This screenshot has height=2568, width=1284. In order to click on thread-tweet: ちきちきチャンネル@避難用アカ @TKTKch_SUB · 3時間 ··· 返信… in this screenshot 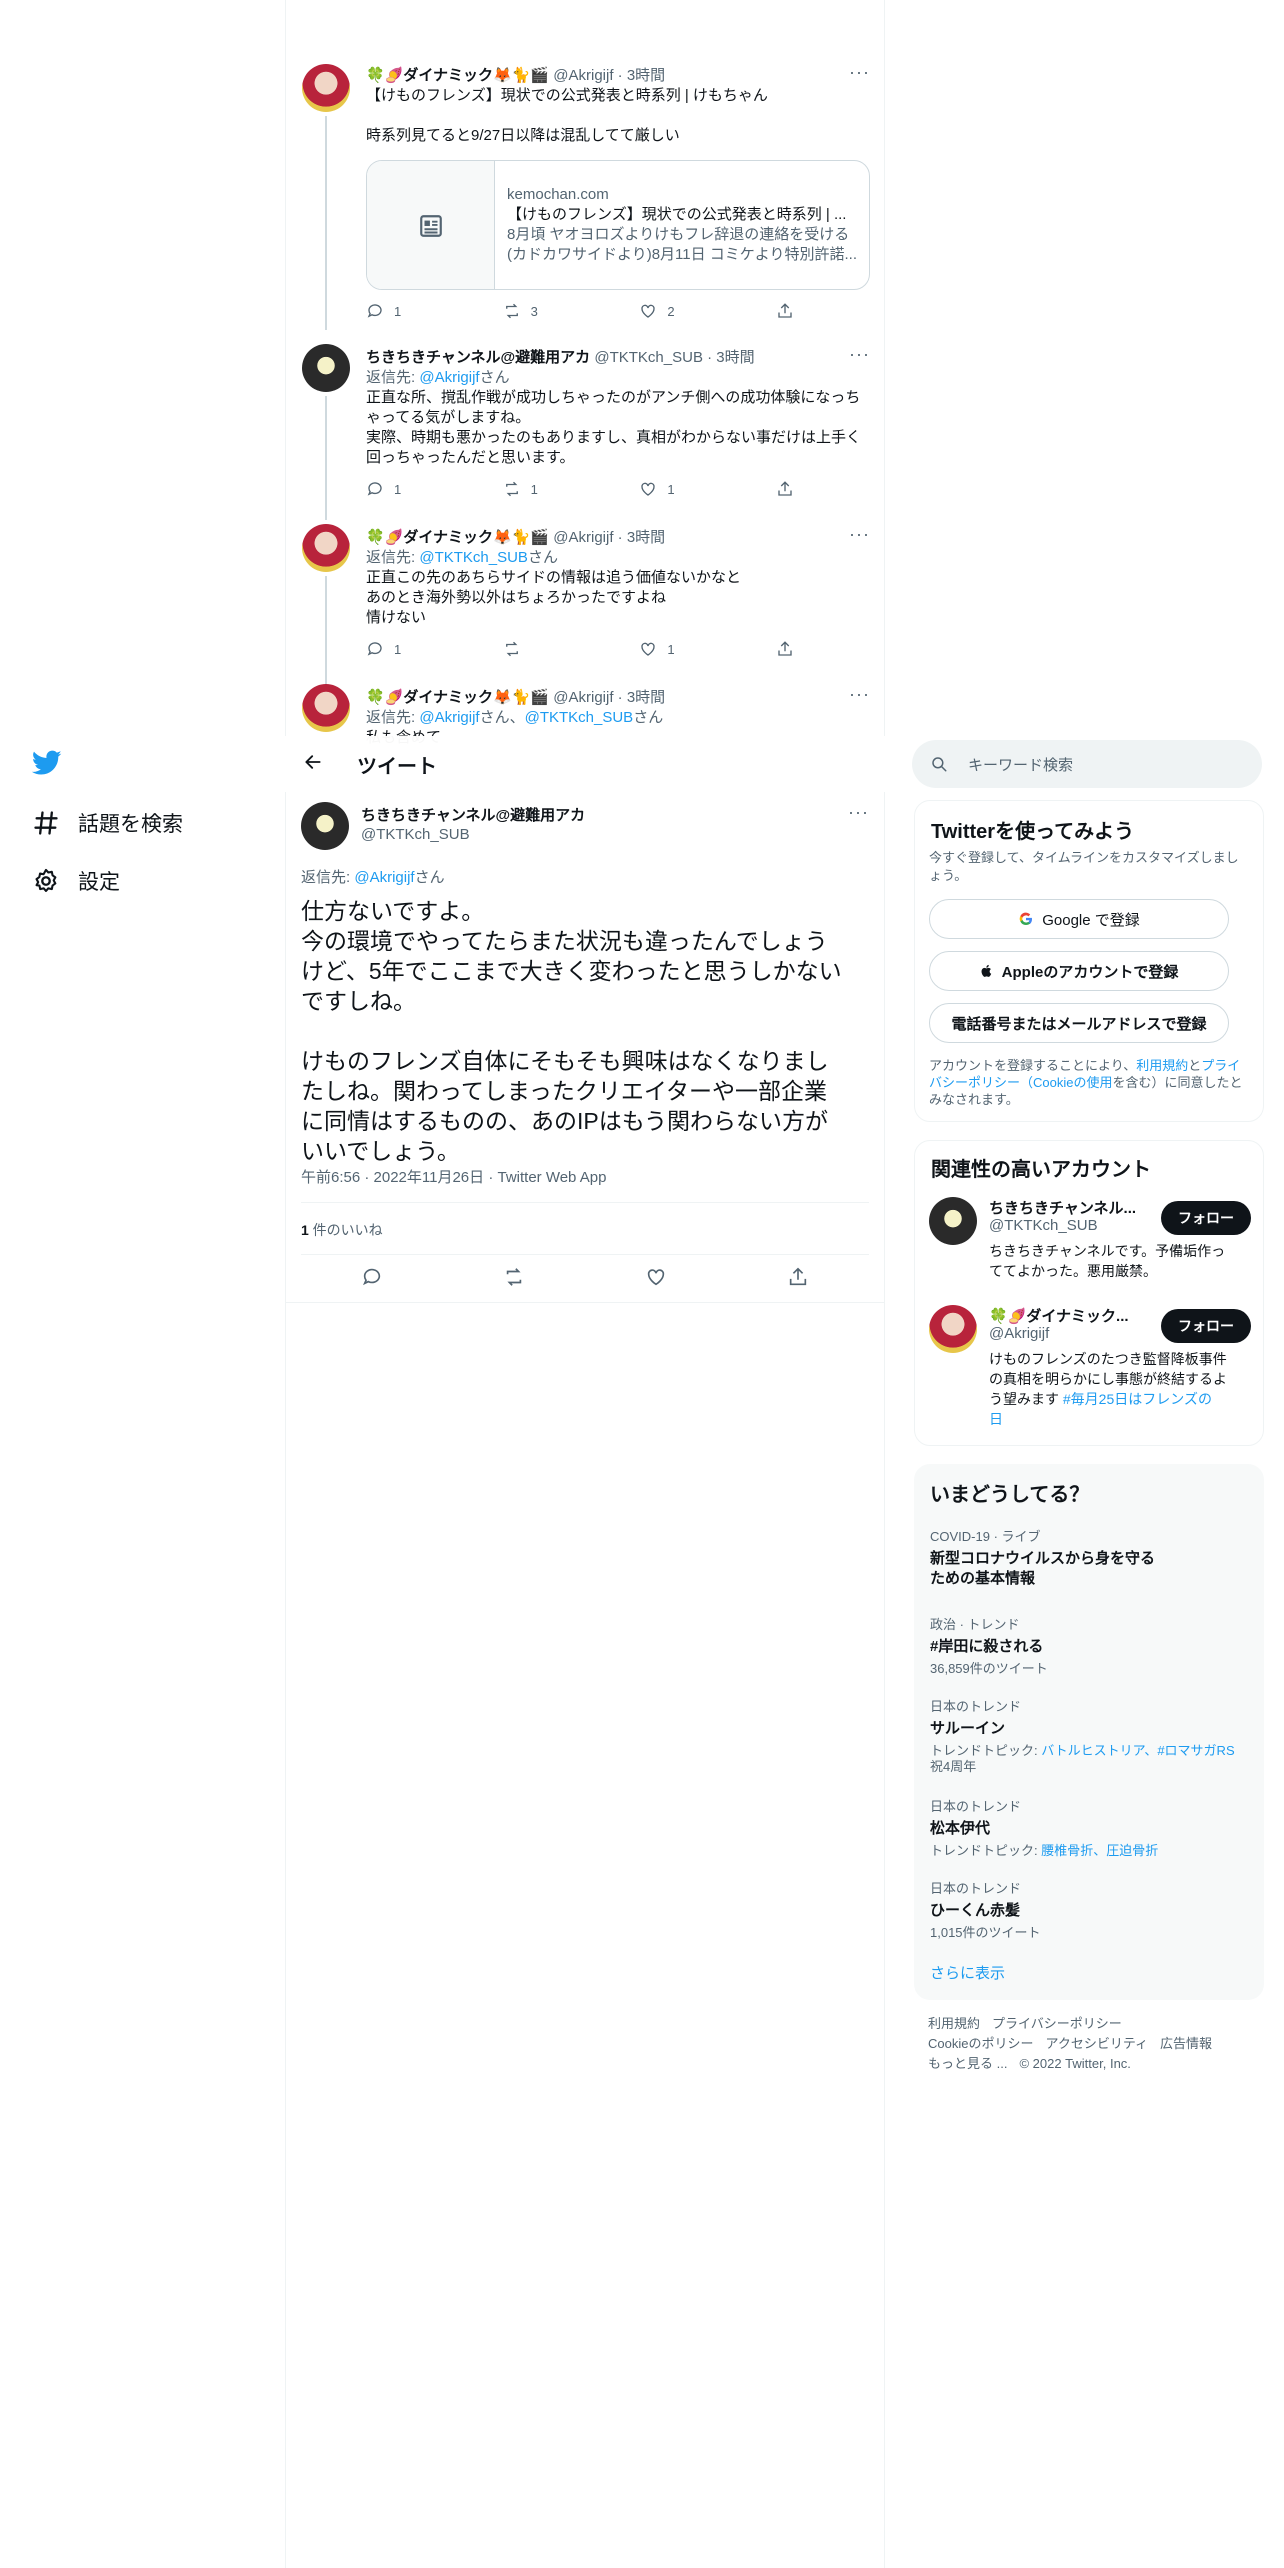, I will do `click(586, 432)`.